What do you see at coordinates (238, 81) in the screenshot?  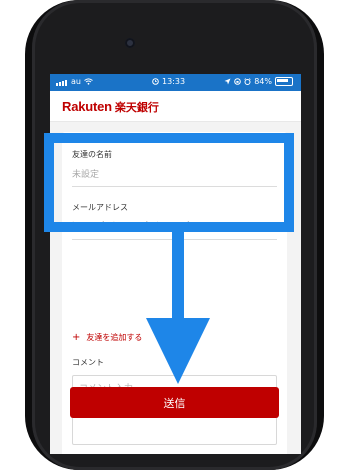 I see `rotation-lock-icon` at bounding box center [238, 81].